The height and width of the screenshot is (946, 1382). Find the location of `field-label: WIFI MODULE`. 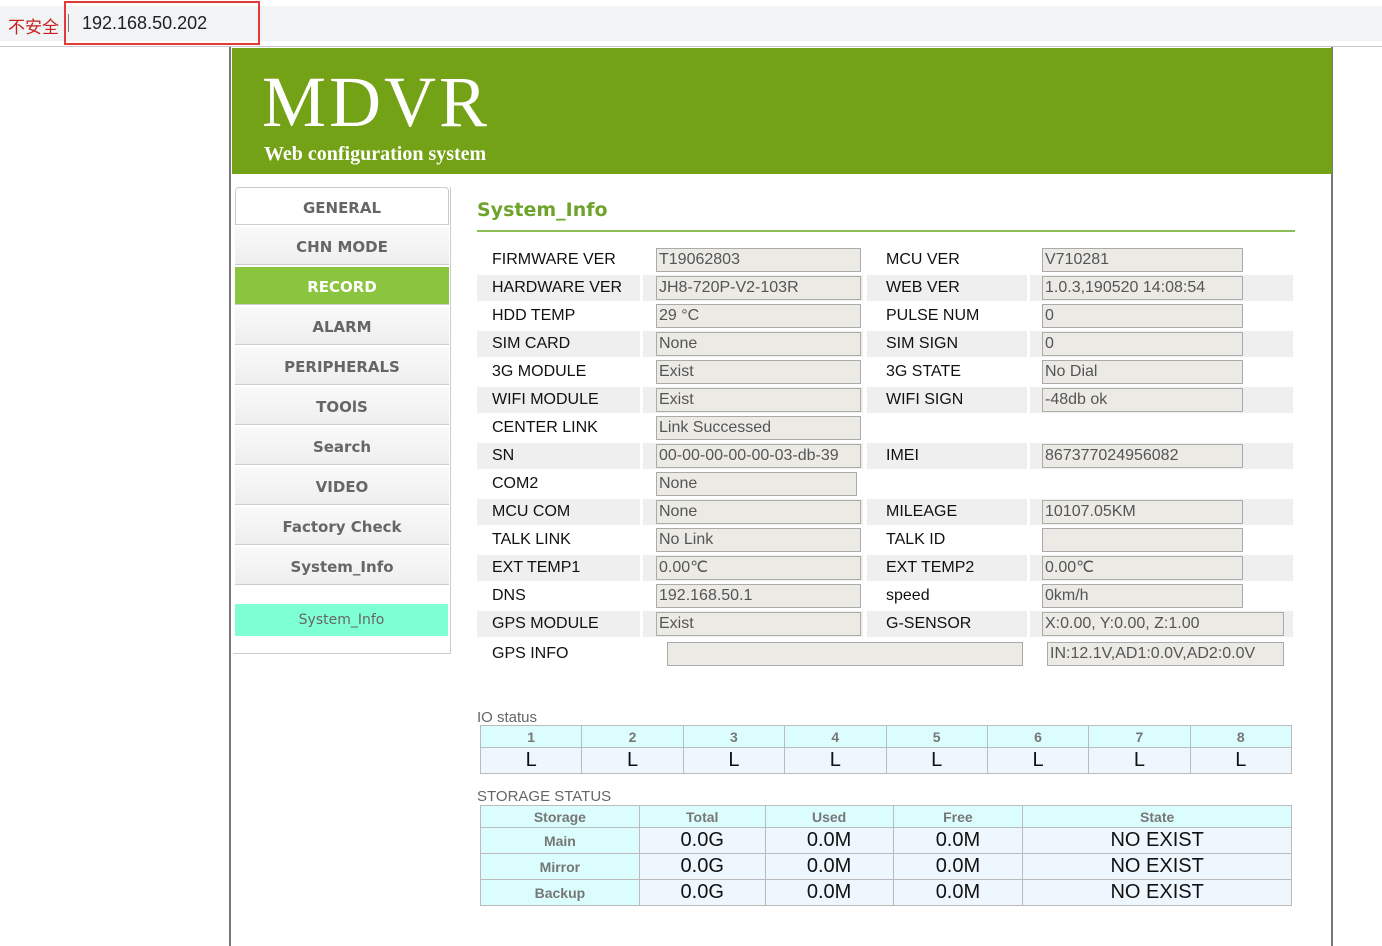

field-label: WIFI MODULE is located at coordinates (545, 399).